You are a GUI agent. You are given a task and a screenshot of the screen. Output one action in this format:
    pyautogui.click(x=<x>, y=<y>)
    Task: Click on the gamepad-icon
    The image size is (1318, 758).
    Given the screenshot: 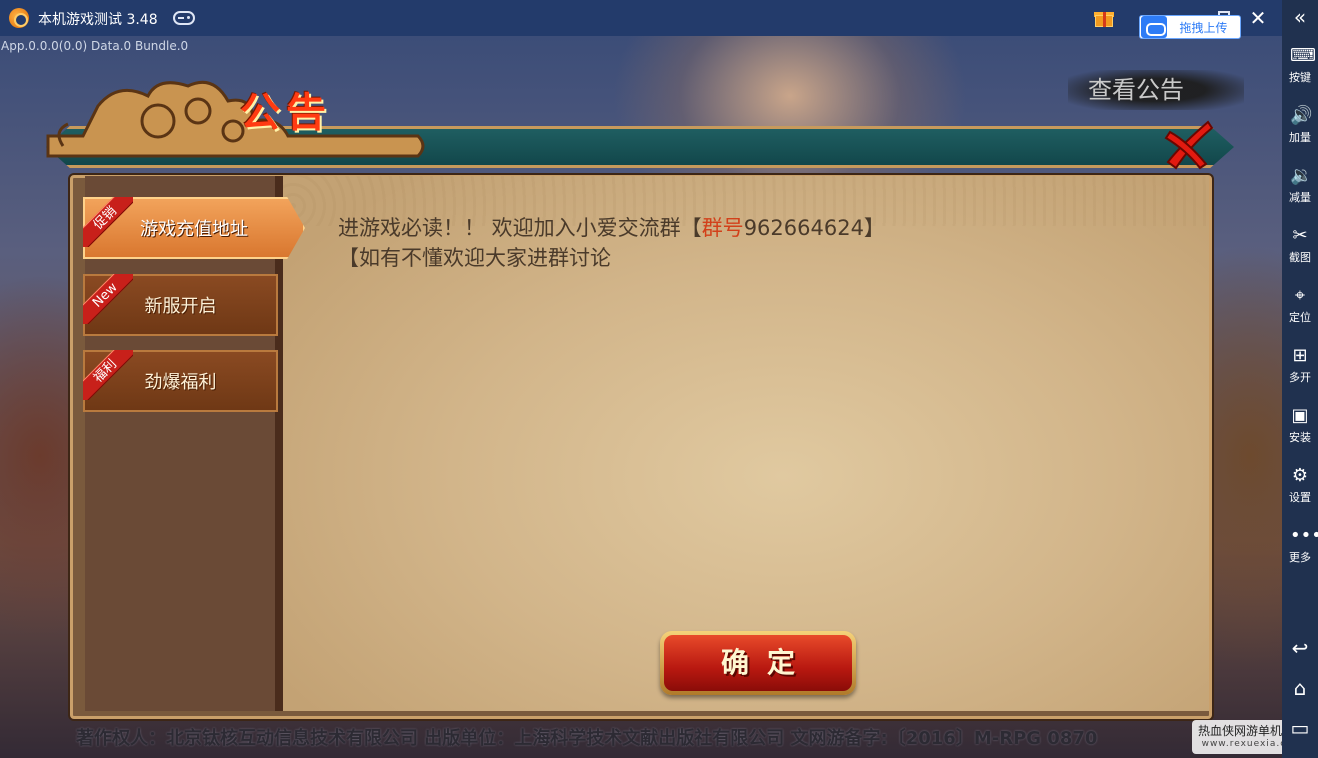 What is the action you would take?
    pyautogui.click(x=184, y=18)
    